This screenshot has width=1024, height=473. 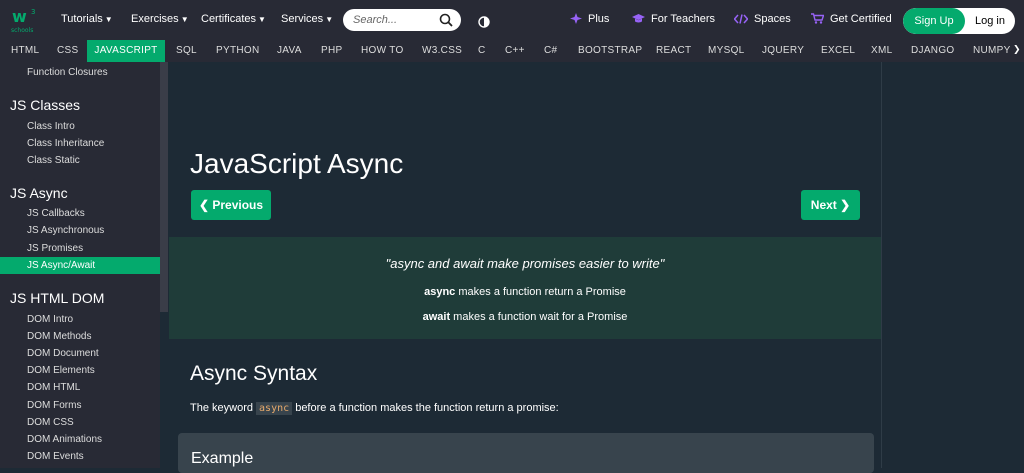 I want to click on search-input, so click(x=393, y=20).